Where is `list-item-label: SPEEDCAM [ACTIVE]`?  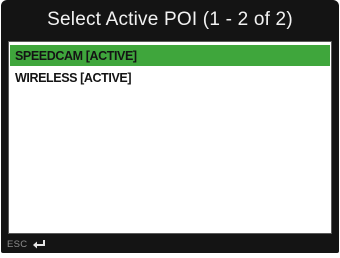 list-item-label: SPEEDCAM [ACTIVE] is located at coordinates (76, 55).